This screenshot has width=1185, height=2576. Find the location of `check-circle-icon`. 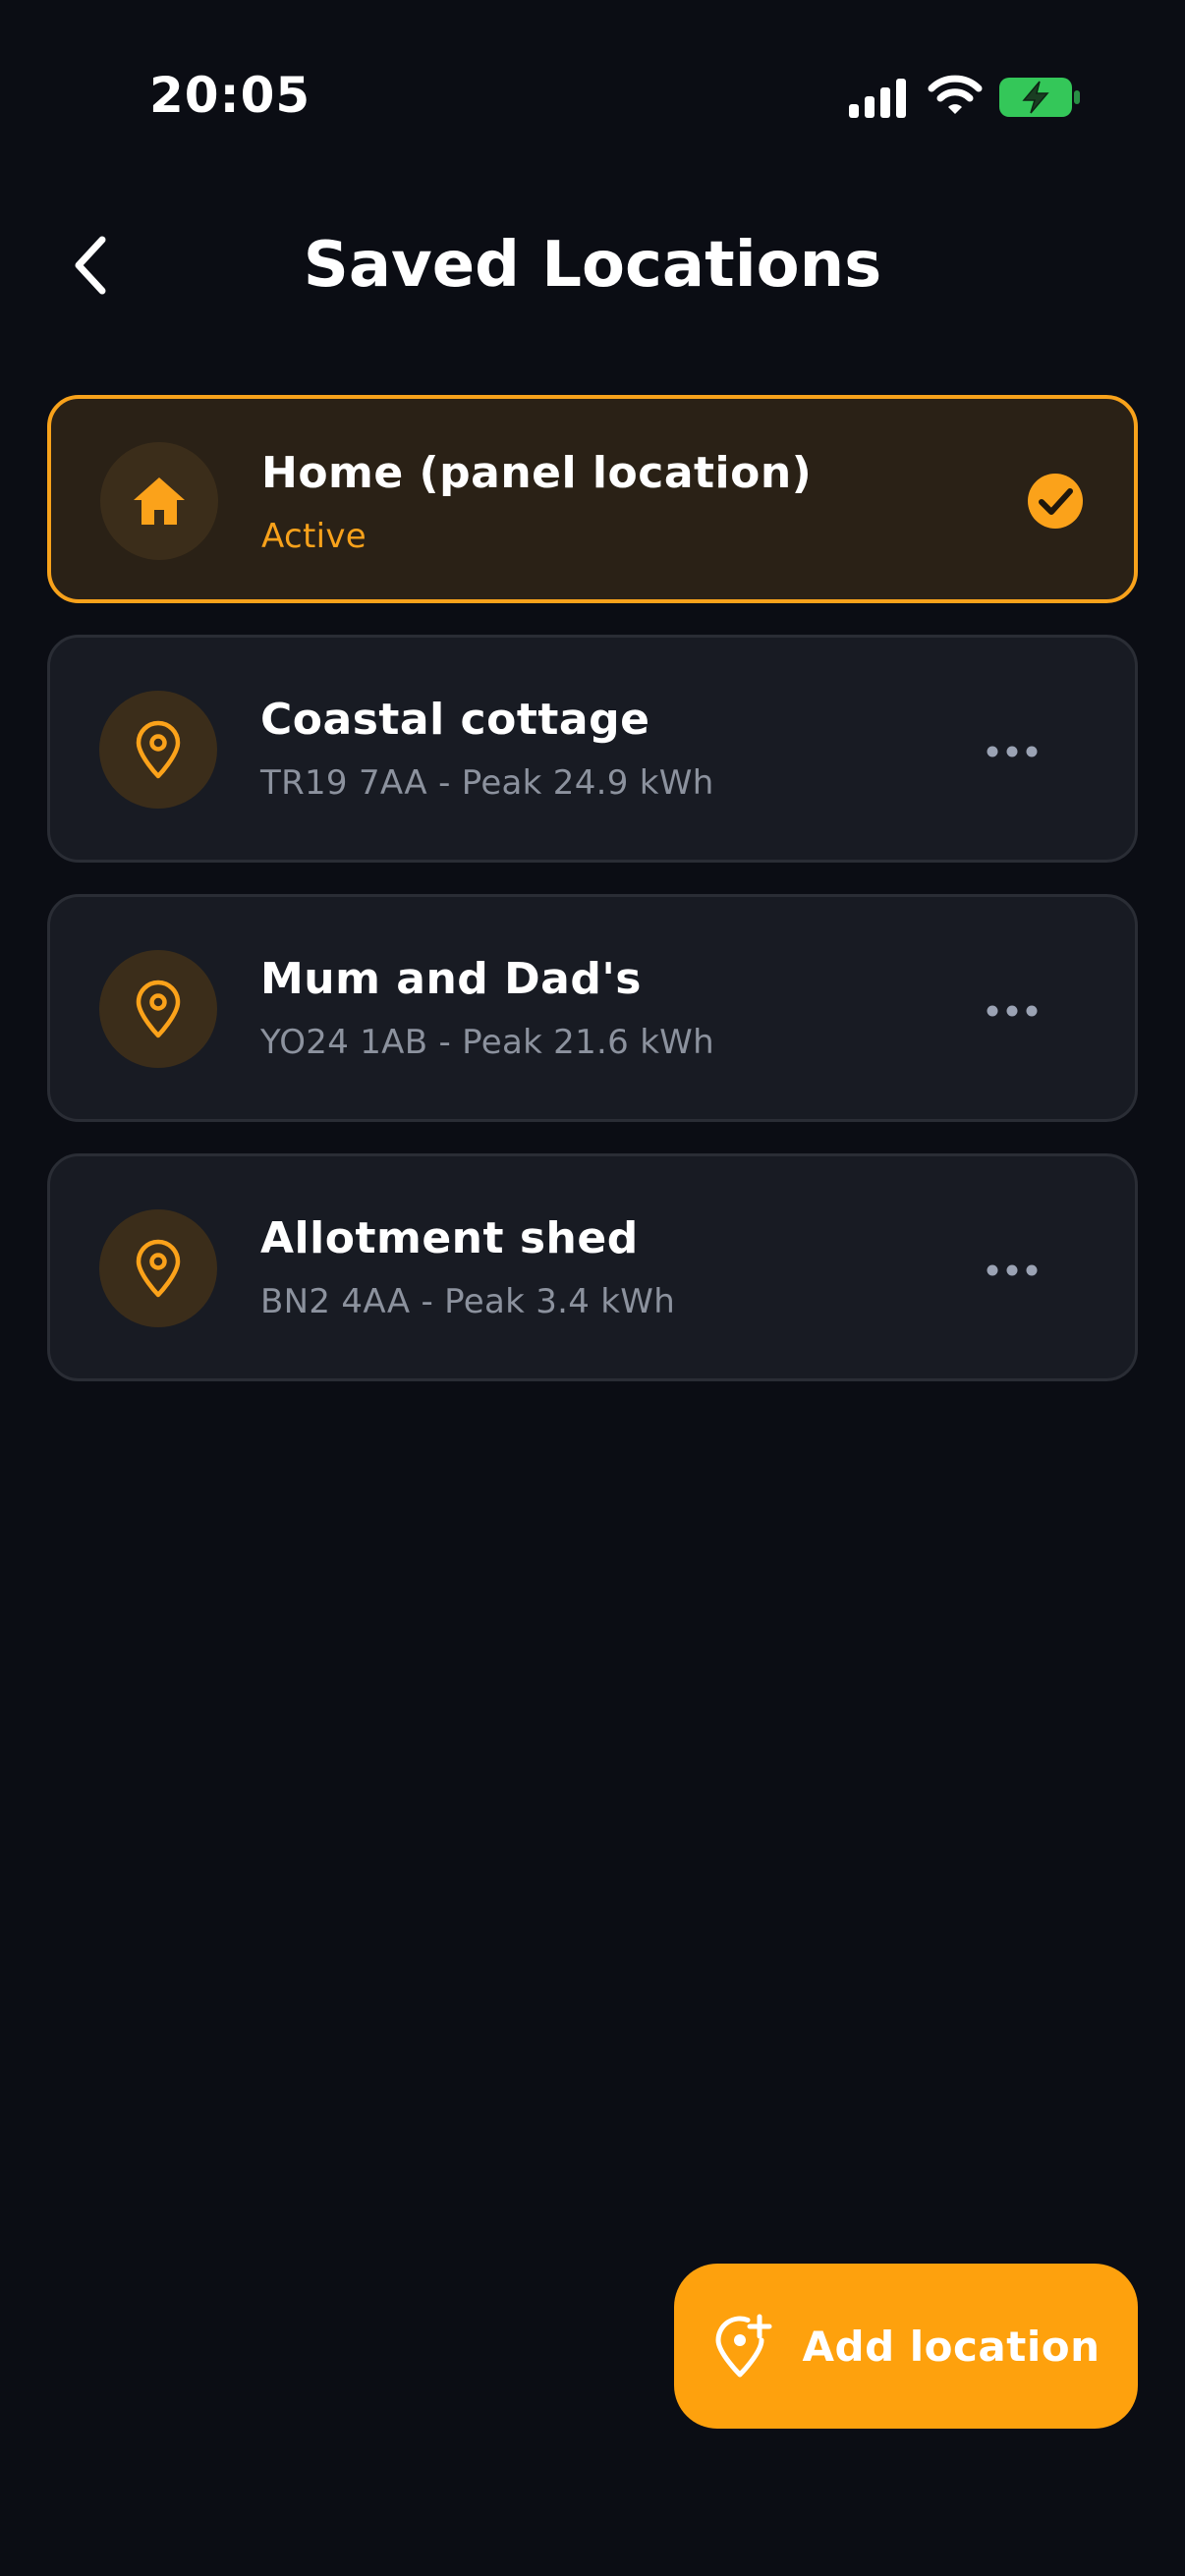

check-circle-icon is located at coordinates (1056, 501).